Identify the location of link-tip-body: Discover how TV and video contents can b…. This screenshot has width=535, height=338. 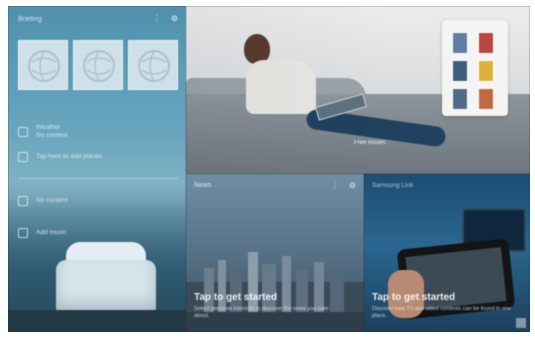
(442, 312).